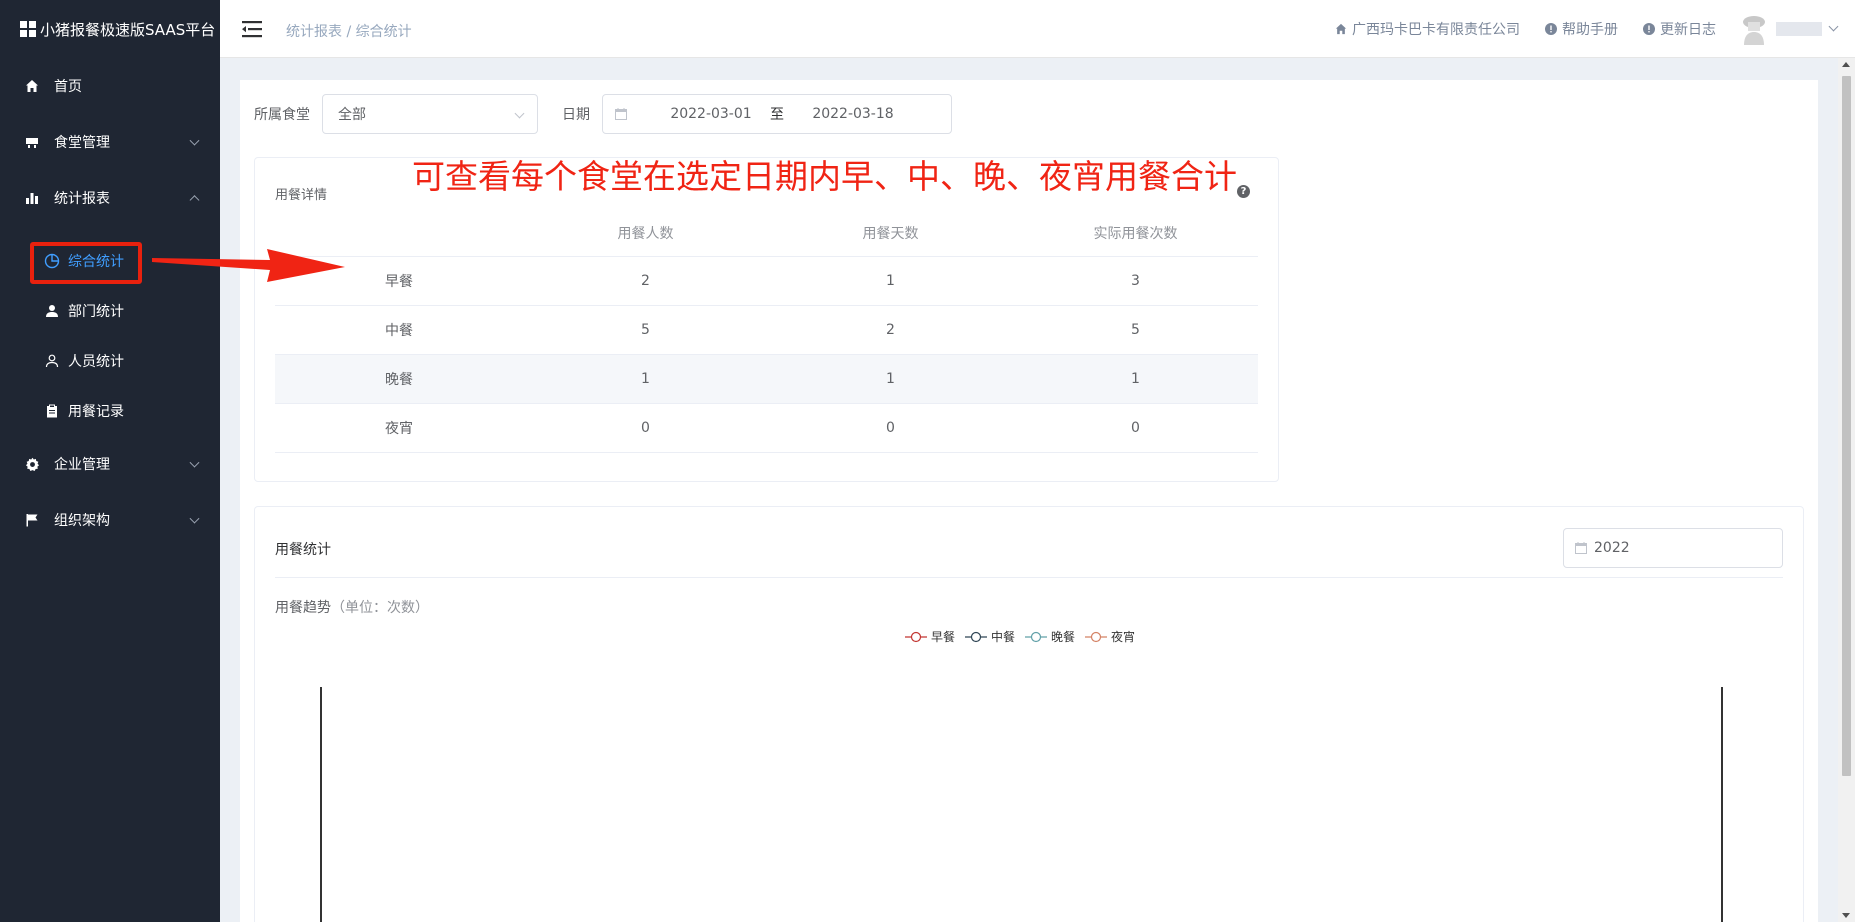  Describe the element at coordinates (1754, 29) in the screenshot. I see `avatar` at that location.